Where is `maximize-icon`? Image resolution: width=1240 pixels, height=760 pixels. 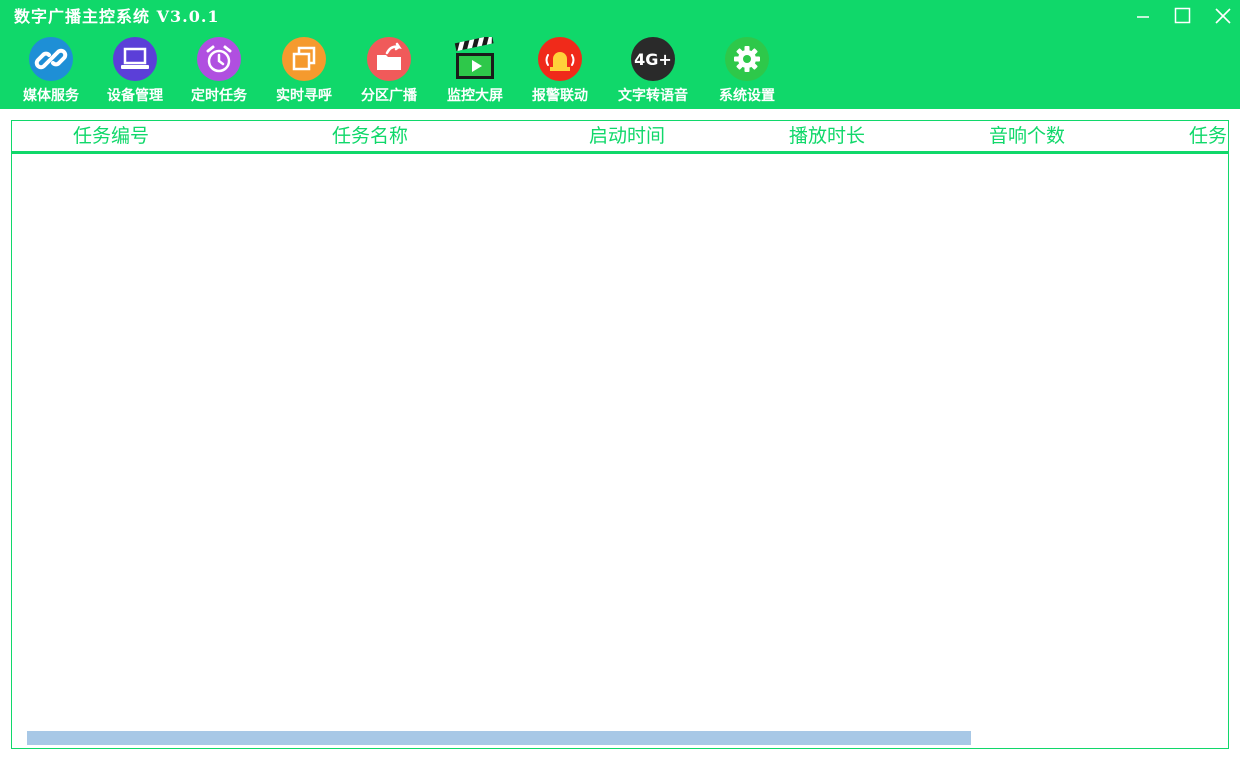 maximize-icon is located at coordinates (1182, 15).